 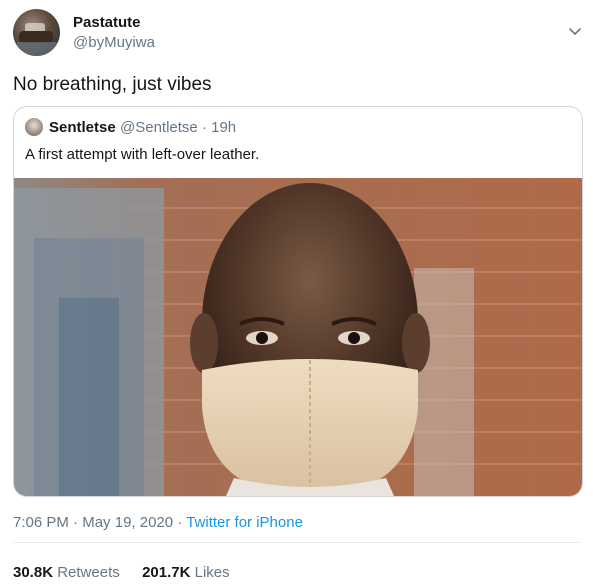 What do you see at coordinates (112, 84) in the screenshot?
I see `tweet-text: No breathing, just vibes` at bounding box center [112, 84].